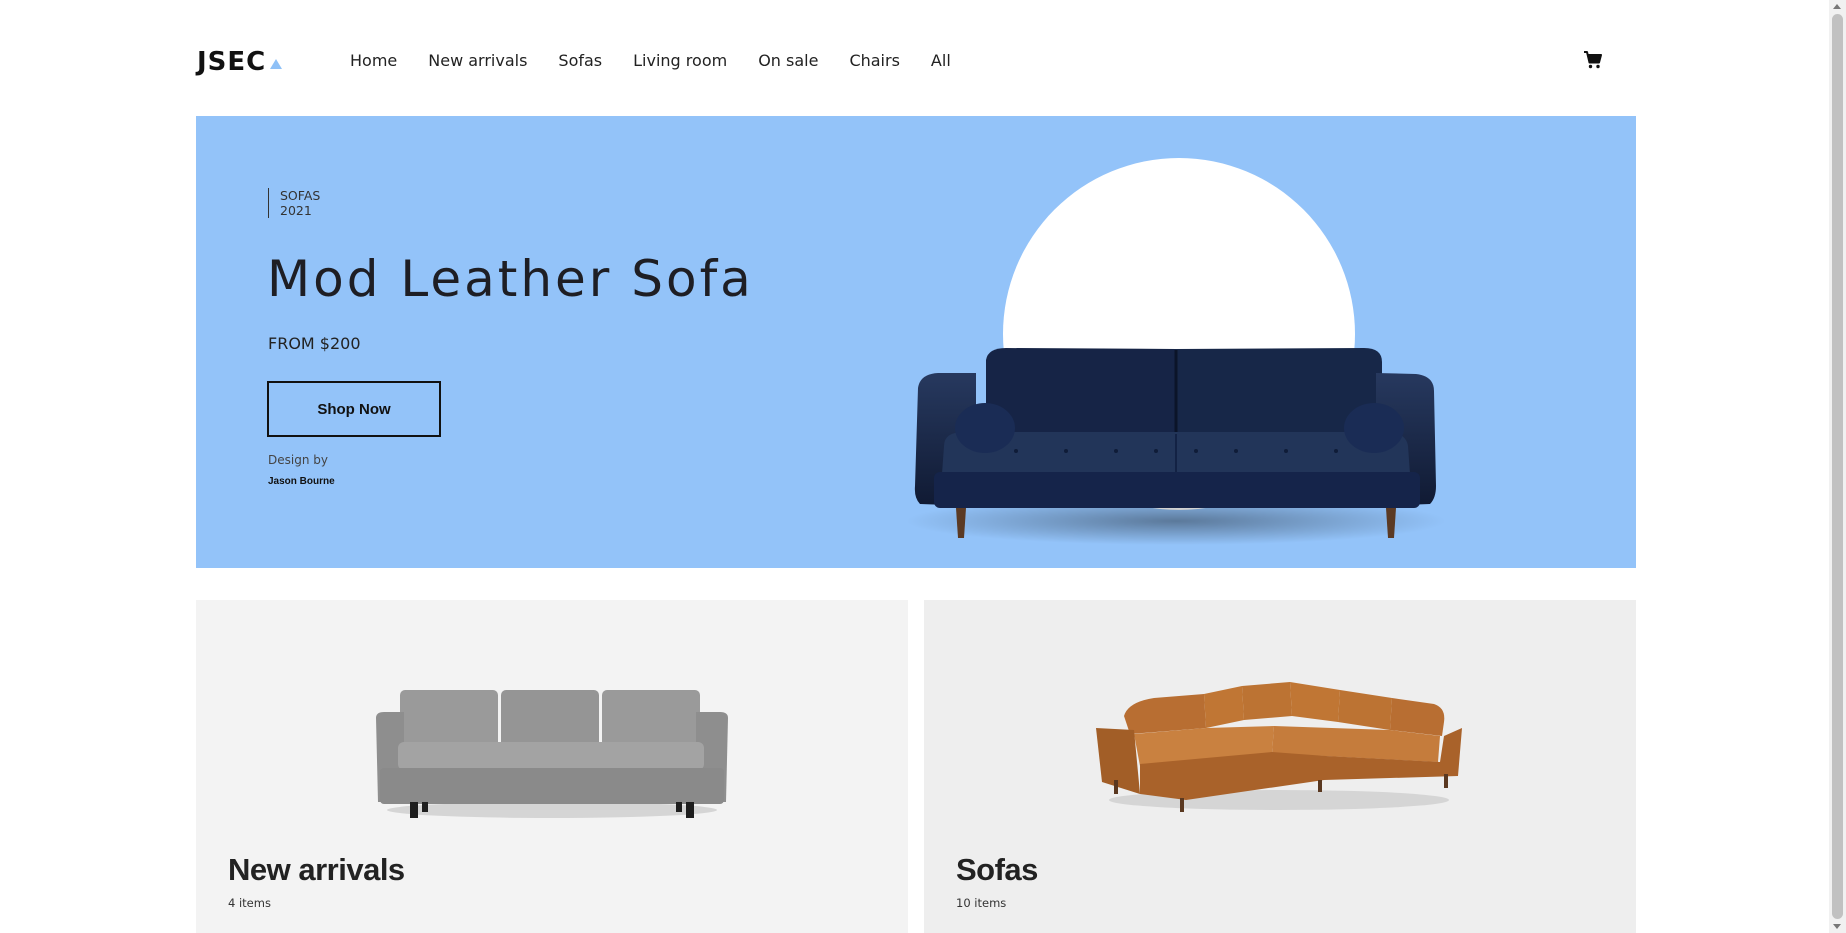 The width and height of the screenshot is (1846, 933). What do you see at coordinates (552, 754) in the screenshot?
I see `grey-sofa-image` at bounding box center [552, 754].